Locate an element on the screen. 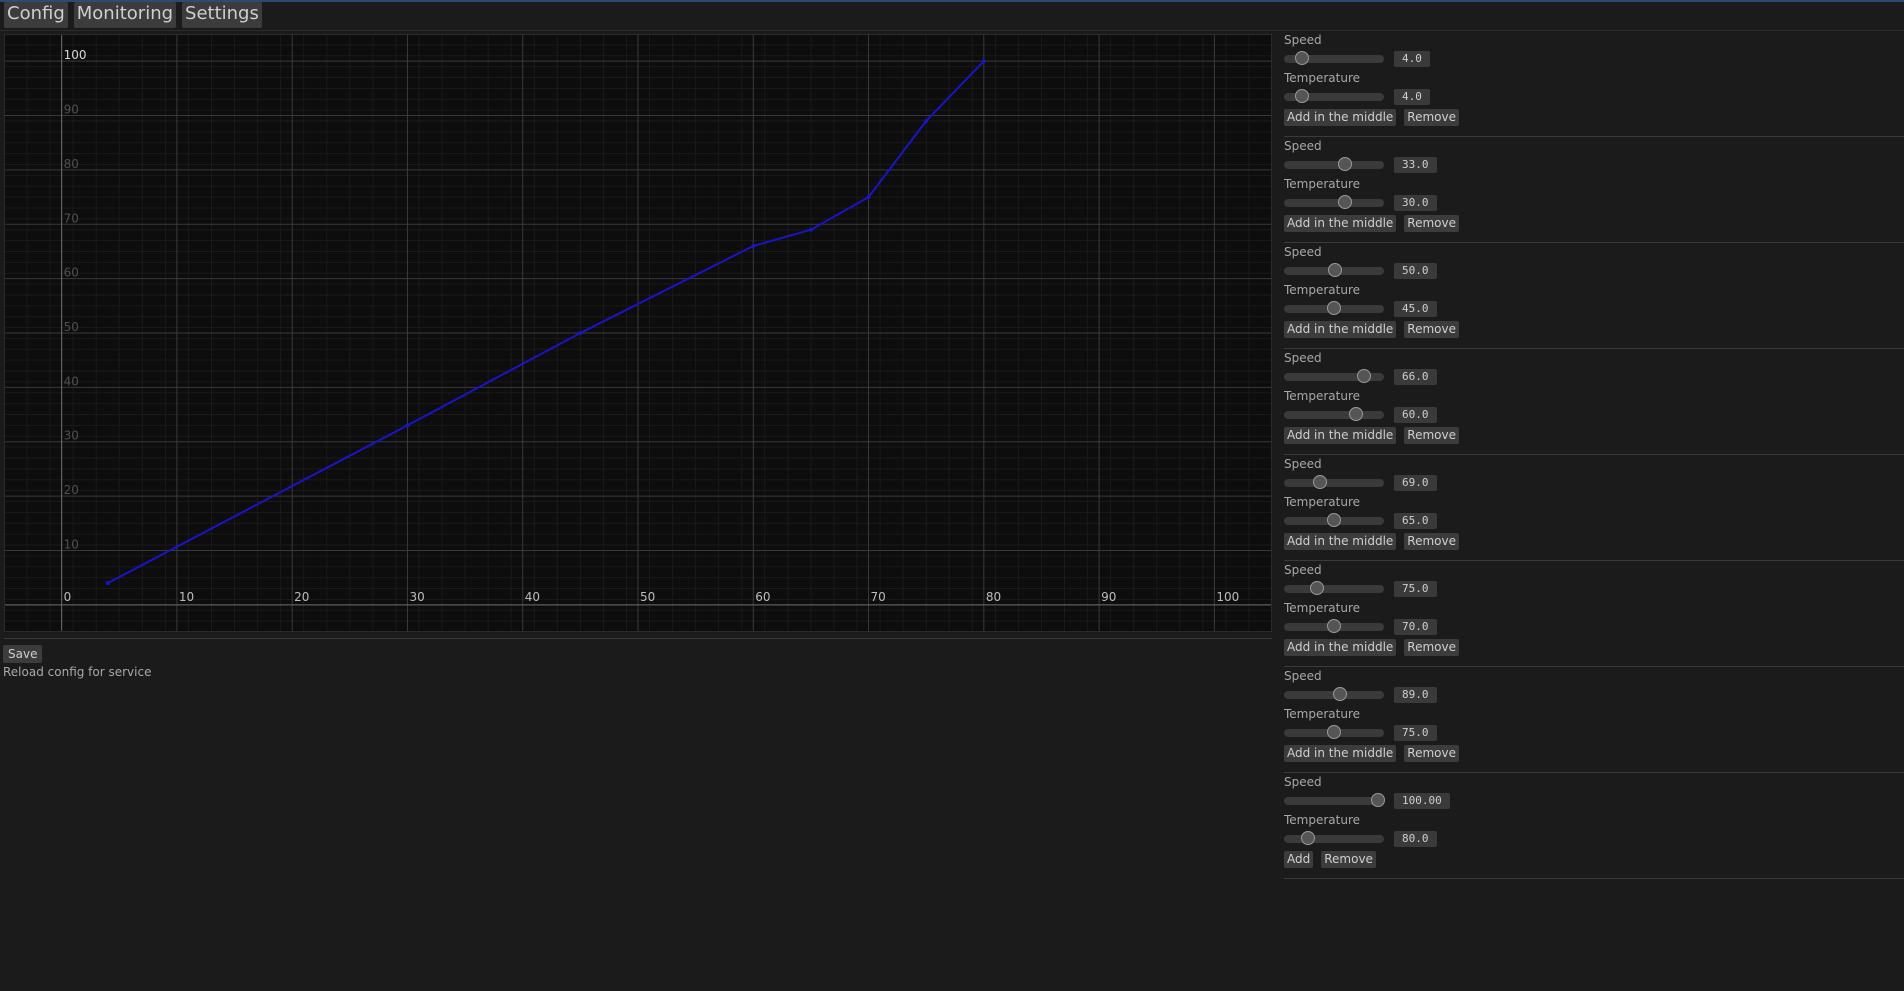 This screenshot has width=1904, height=991. x-tick-label: 70 is located at coordinates (878, 597).